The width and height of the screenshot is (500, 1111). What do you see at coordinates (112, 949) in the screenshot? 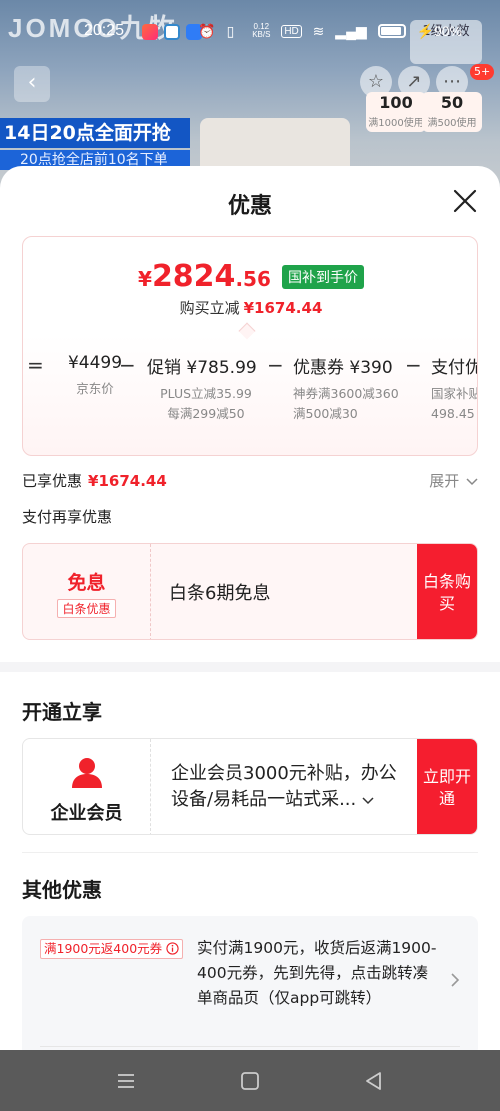
I see `offer-tag: 满1900元返400元券` at bounding box center [112, 949].